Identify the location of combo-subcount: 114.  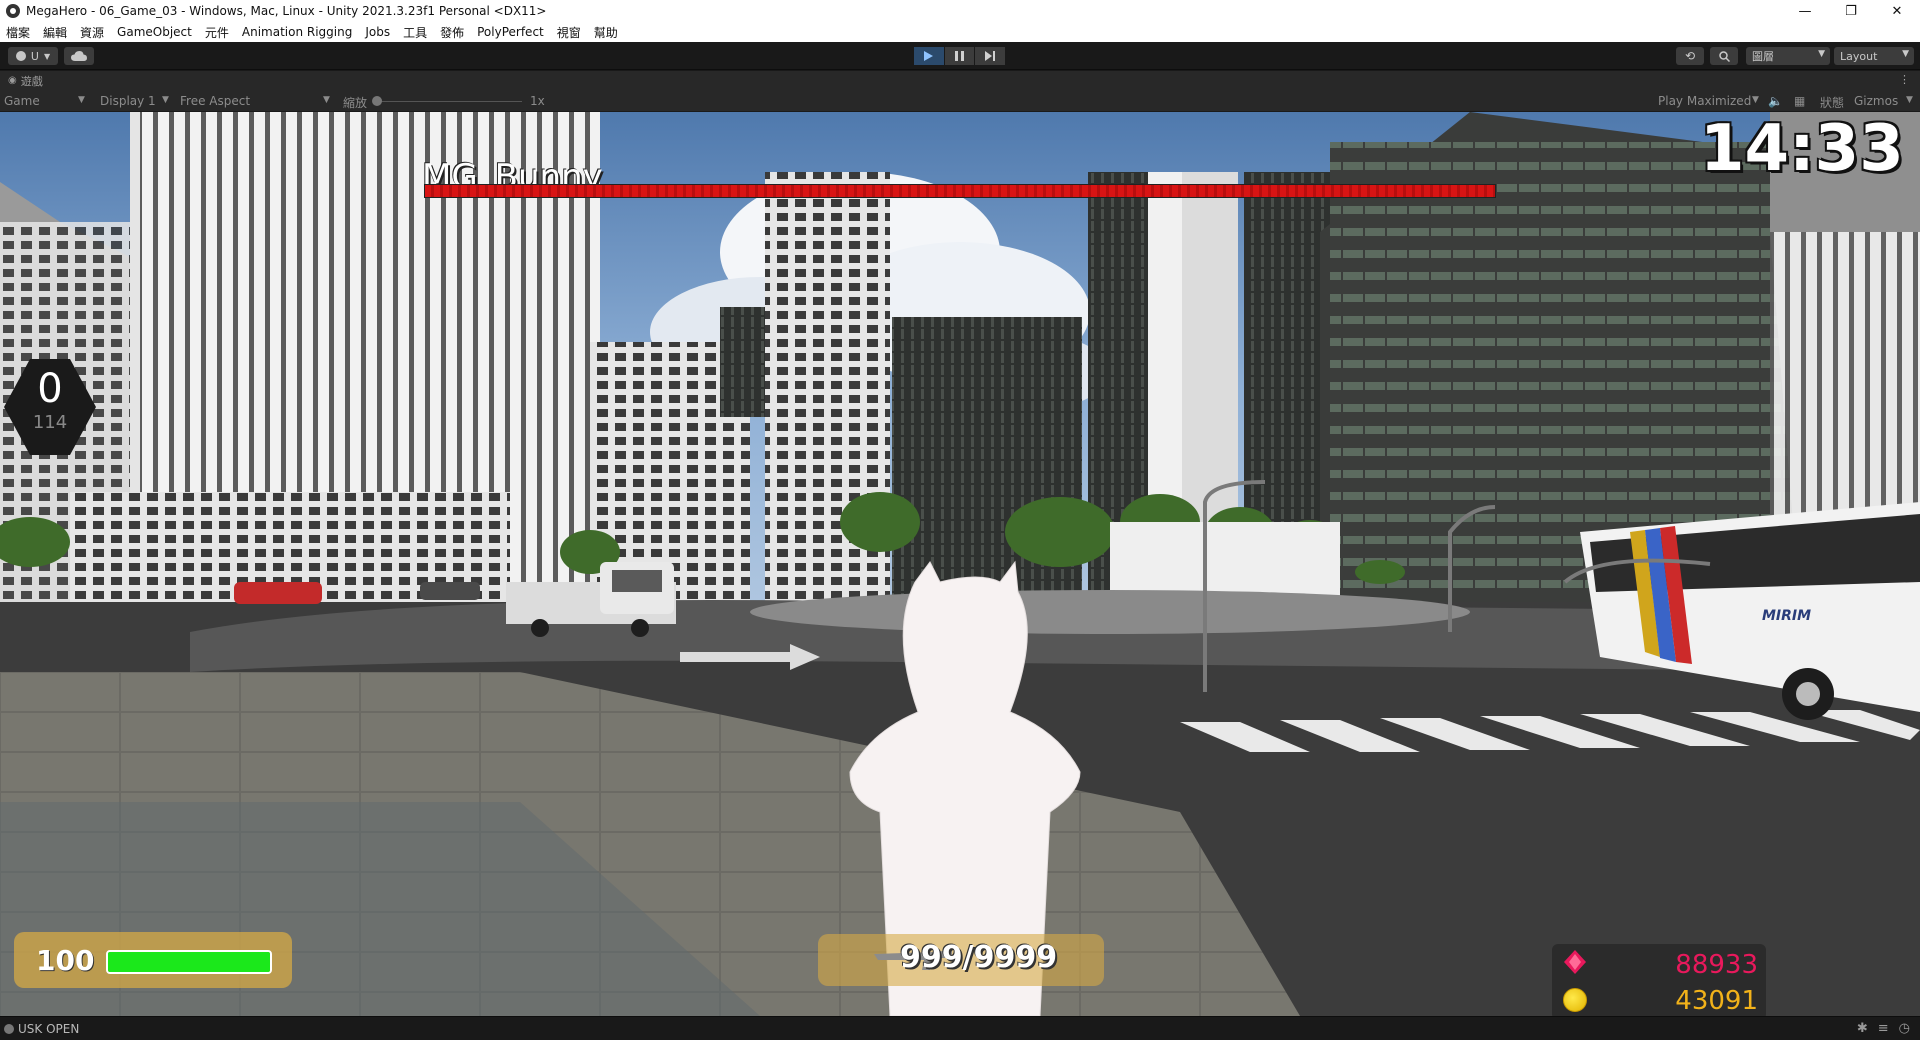
(50, 422).